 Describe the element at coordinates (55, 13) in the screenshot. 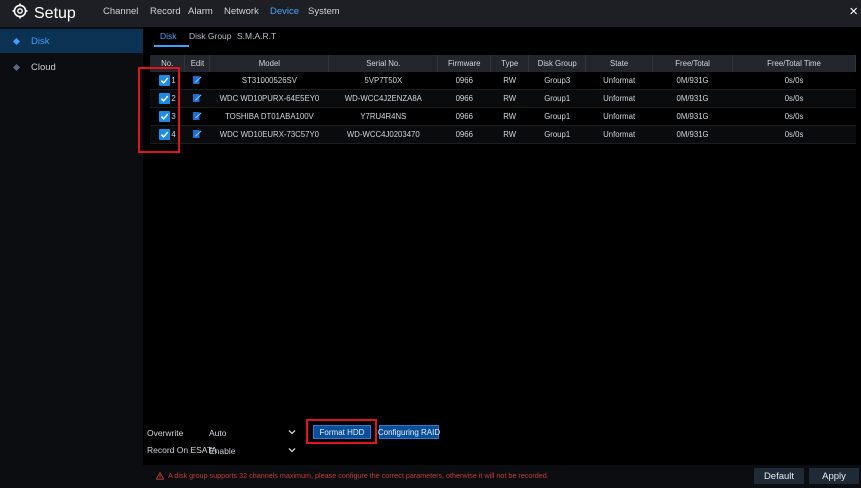

I see `app-title: Setup` at that location.